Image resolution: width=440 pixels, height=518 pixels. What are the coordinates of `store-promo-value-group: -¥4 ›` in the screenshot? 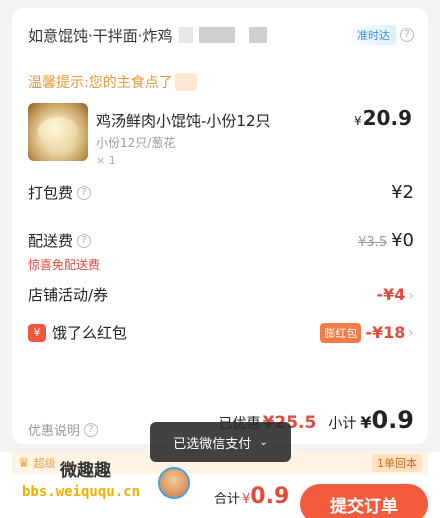 It's located at (395, 294).